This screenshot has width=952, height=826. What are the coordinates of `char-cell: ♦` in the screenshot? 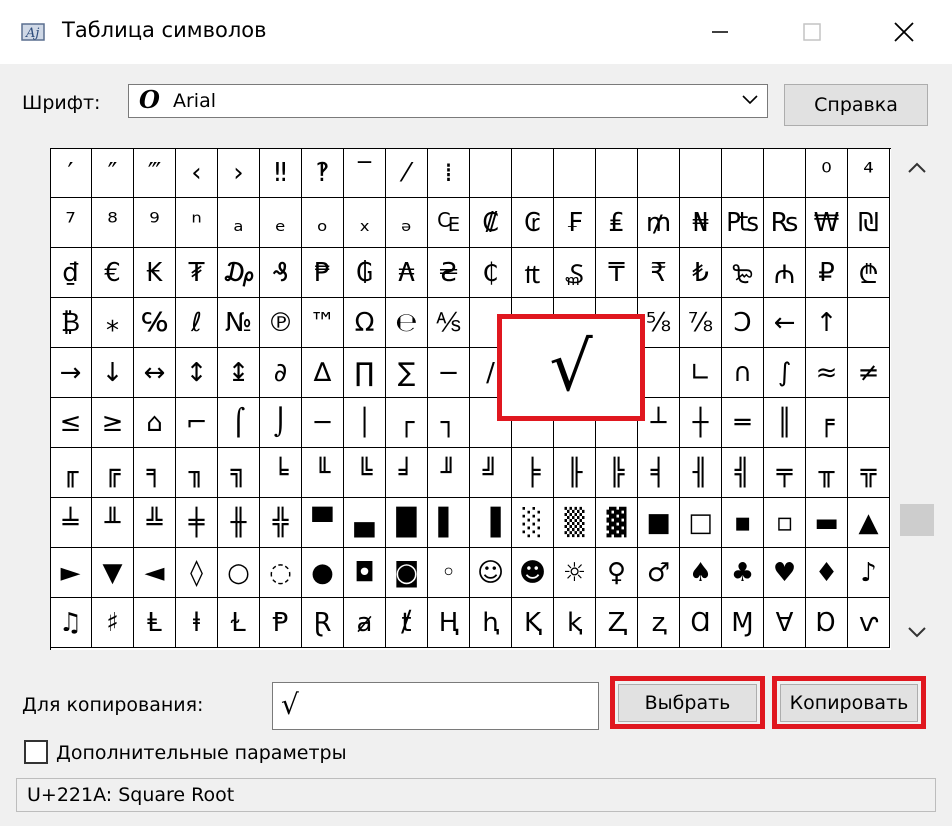 It's located at (827, 573).